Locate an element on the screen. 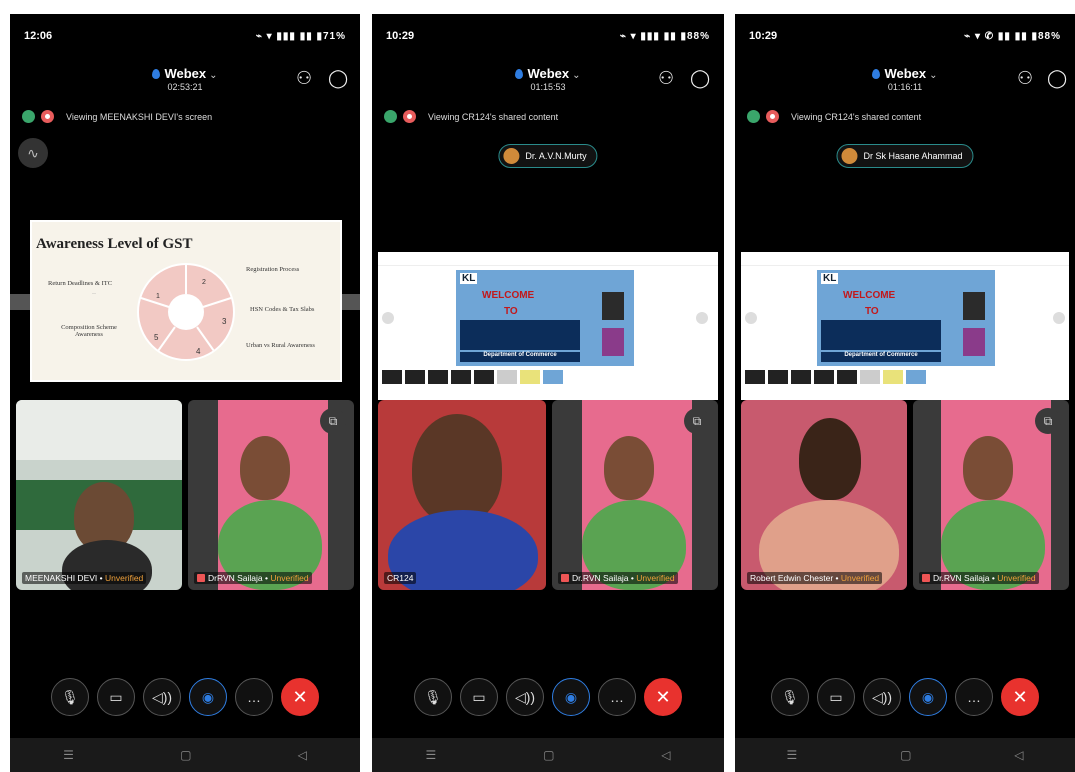  guest-photo is located at coordinates (613, 342).